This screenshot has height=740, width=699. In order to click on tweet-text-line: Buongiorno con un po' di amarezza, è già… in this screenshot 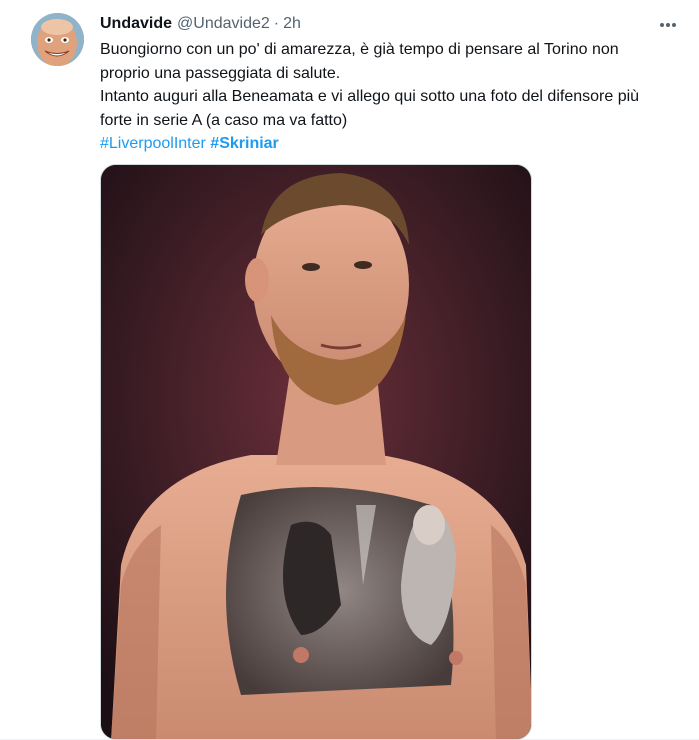, I will do `click(359, 49)`.